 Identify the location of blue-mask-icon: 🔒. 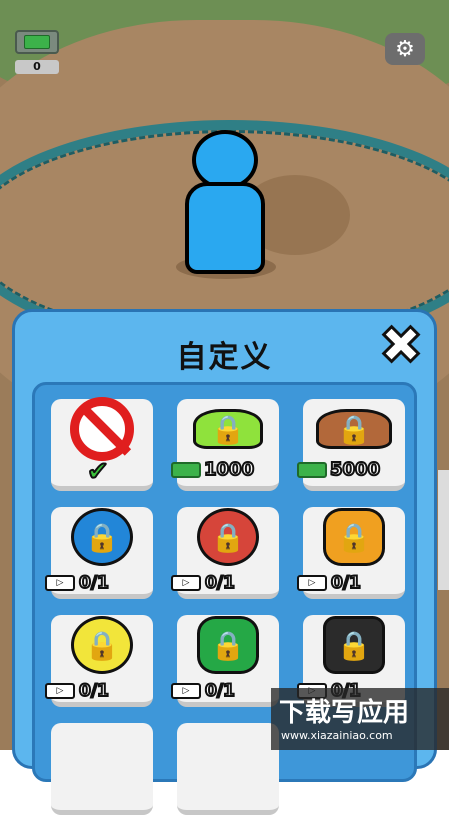
(102, 537).